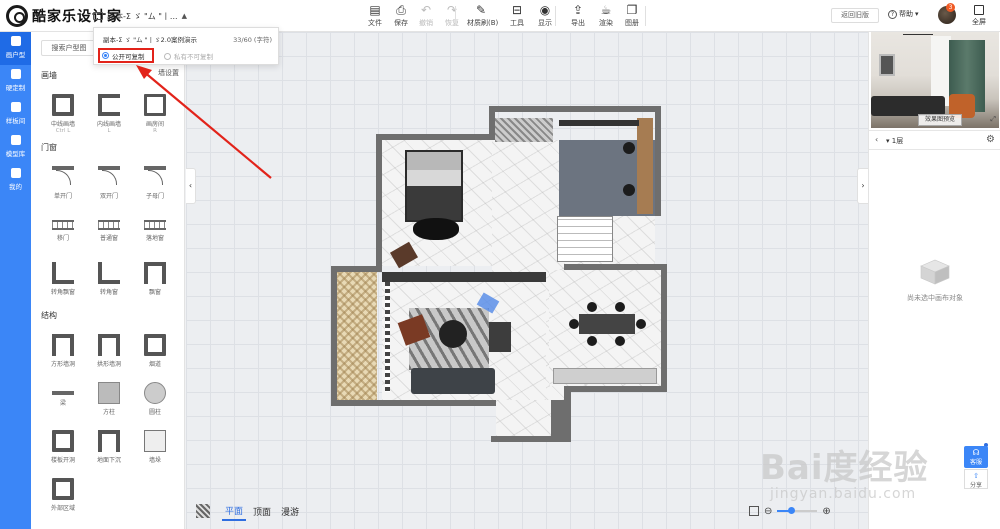  I want to click on collapse-left-panel-button: ‹, so click(191, 186).